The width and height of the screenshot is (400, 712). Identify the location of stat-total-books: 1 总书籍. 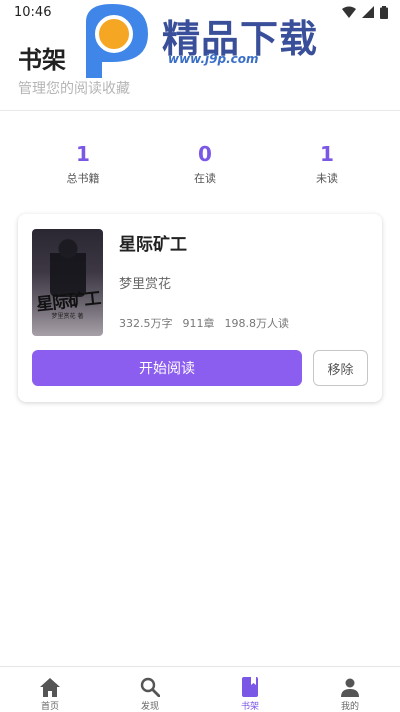
(83, 165).